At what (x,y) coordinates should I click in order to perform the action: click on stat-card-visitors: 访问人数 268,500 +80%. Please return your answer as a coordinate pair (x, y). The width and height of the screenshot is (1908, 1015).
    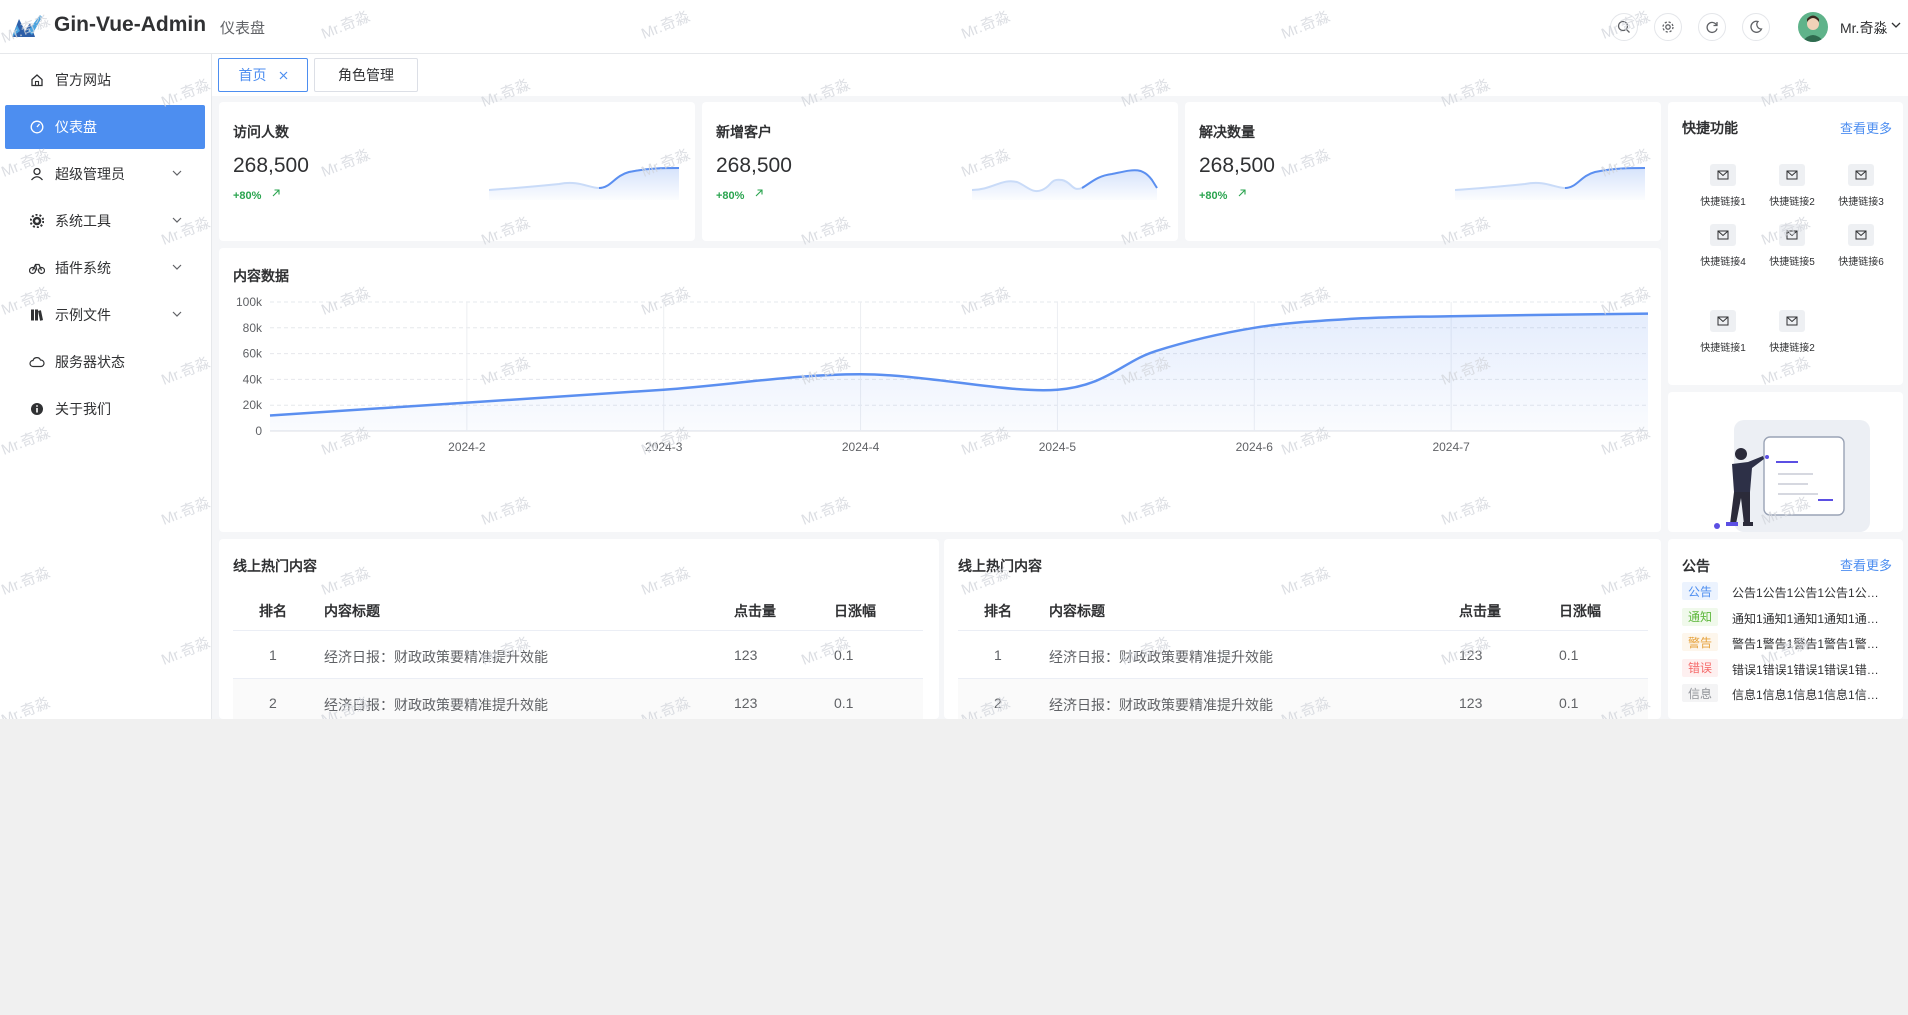
    Looking at the image, I should click on (457, 171).